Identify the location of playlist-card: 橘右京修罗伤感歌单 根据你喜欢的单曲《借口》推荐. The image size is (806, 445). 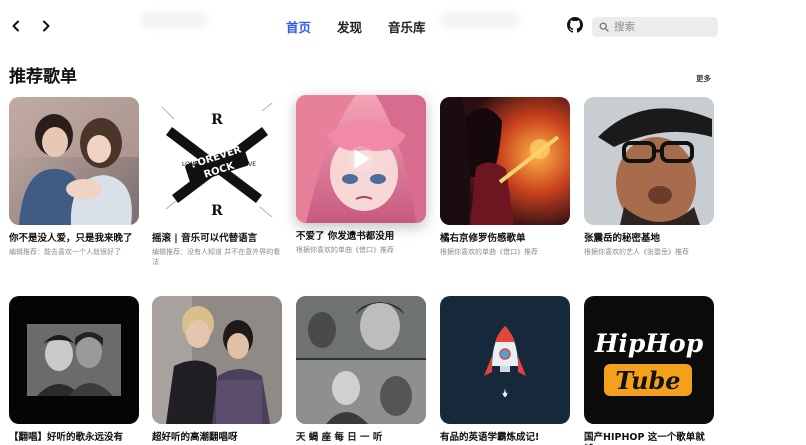
(505, 177).